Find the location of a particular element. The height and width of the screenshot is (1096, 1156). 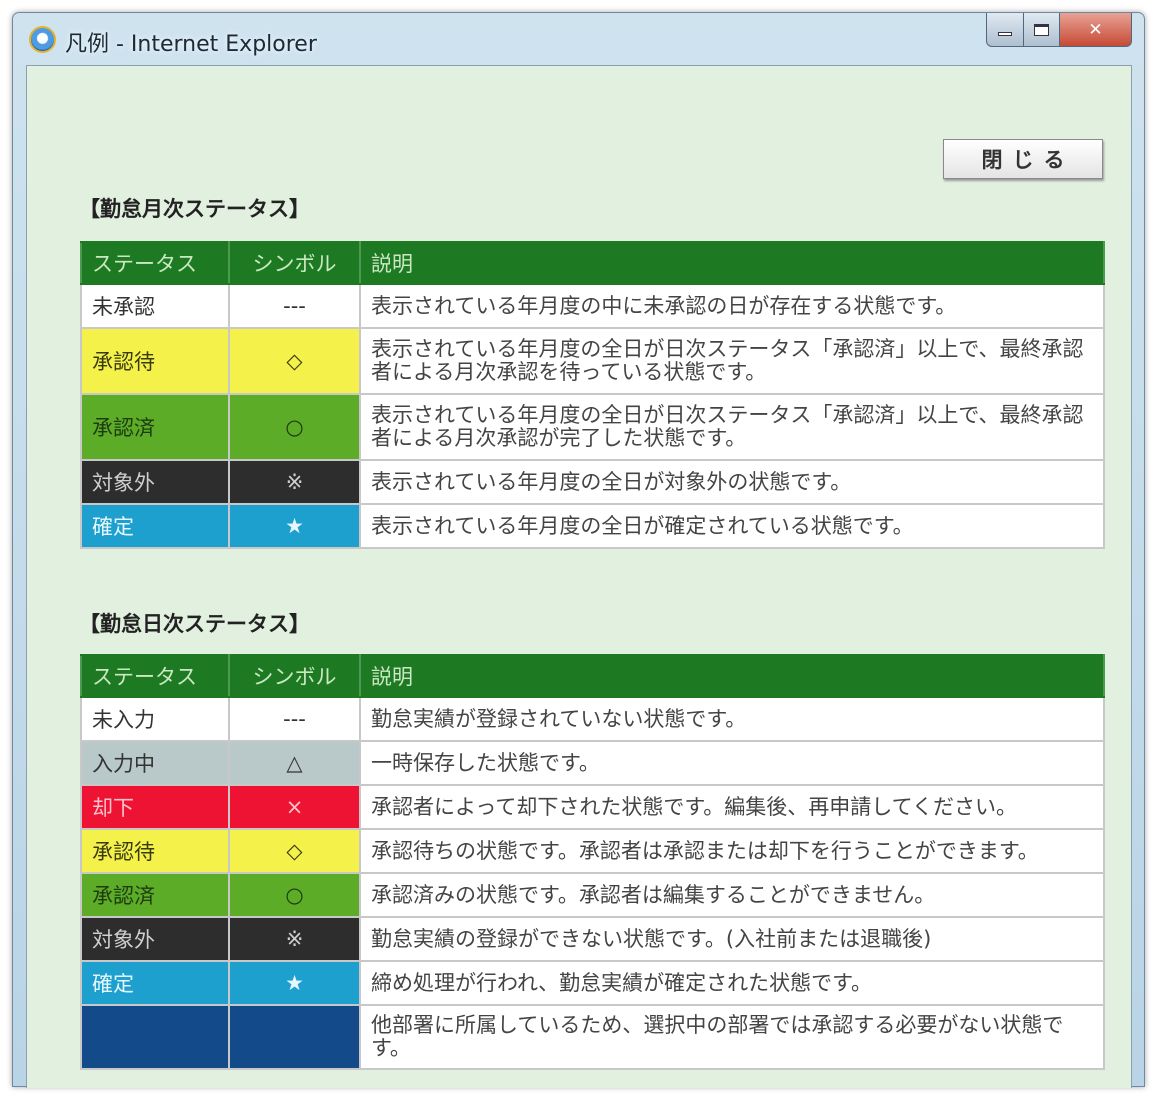

status-row: 対象外 ※ 表示されている年月度の全日が対象外の状態です。 is located at coordinates (592, 482).